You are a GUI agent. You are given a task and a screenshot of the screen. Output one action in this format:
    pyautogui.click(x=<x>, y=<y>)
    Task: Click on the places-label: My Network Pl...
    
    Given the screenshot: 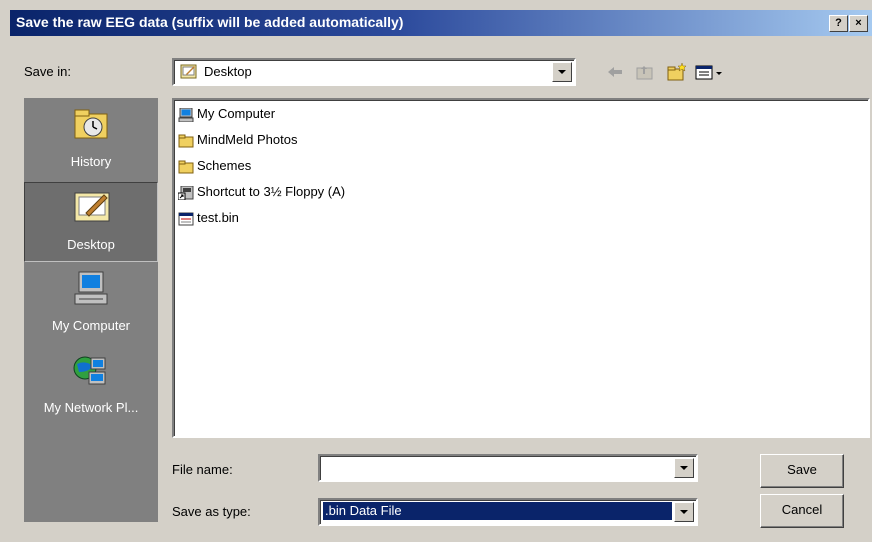 What is the action you would take?
    pyautogui.click(x=91, y=407)
    